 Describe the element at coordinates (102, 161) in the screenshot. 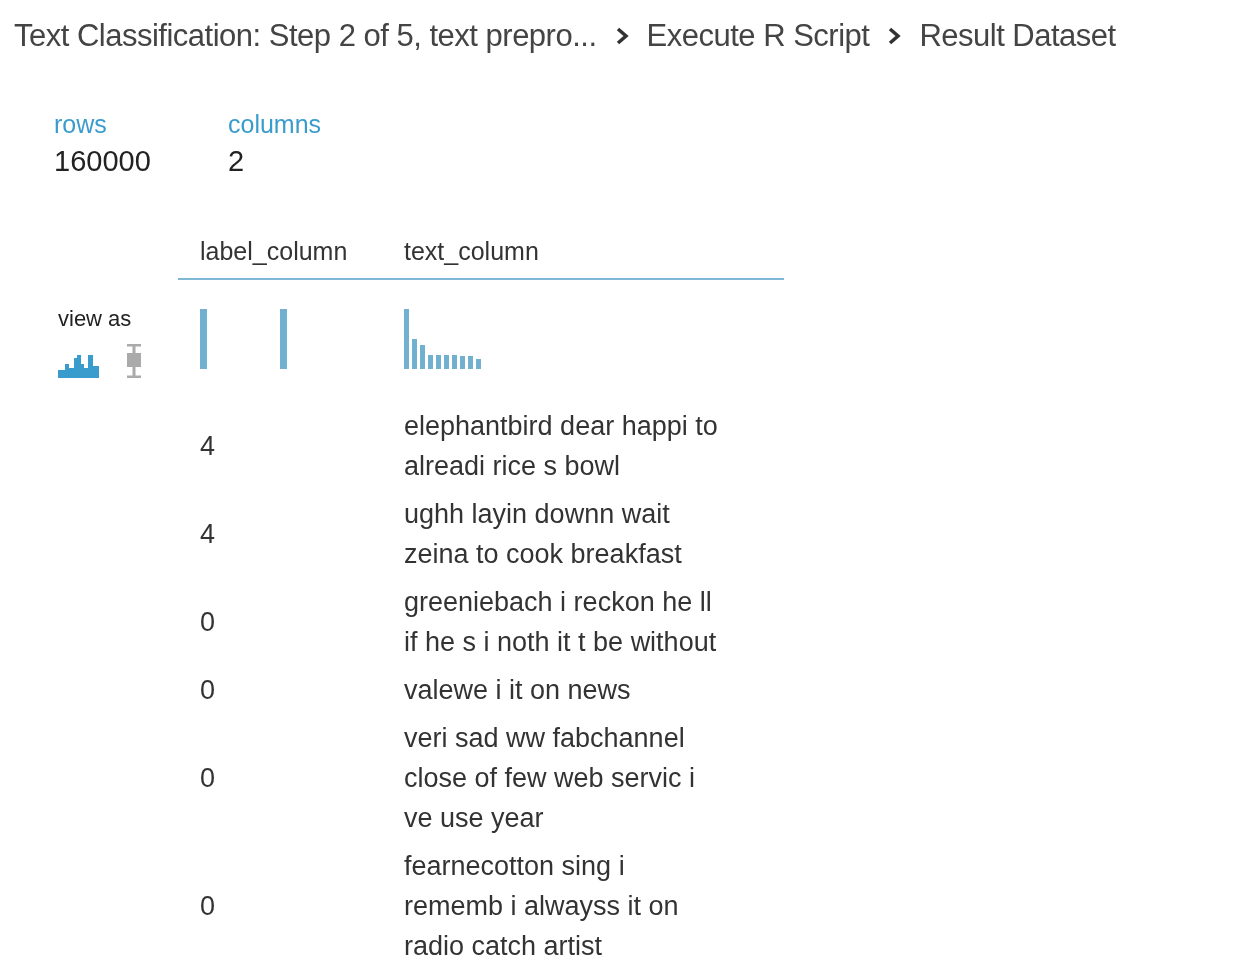

I see `stat-value: 160000` at that location.